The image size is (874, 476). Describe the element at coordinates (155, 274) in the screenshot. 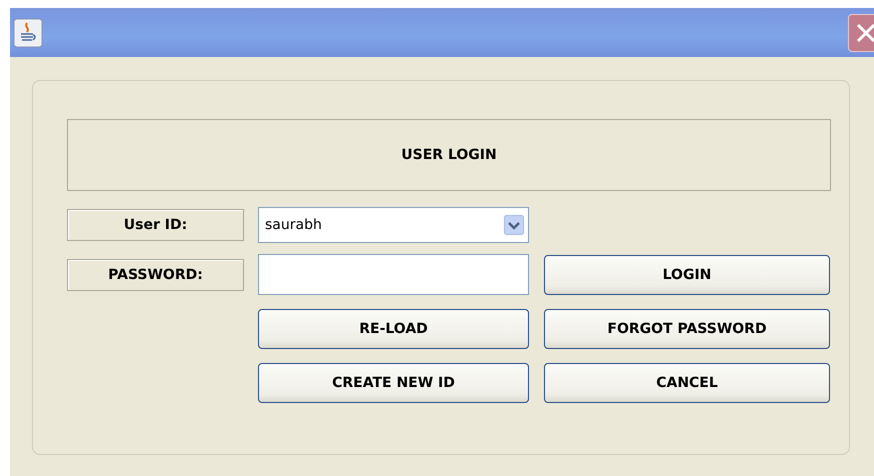

I see `field-label: PASSWORD:` at that location.